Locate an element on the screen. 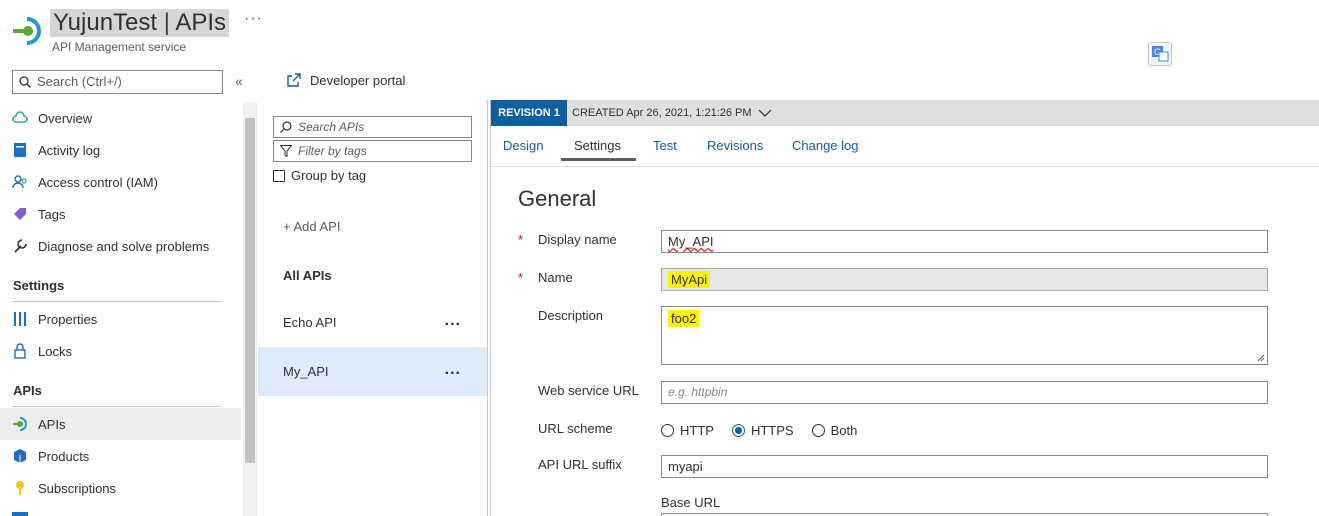 This screenshot has height=516, width=1319. nav-search-input: Search (Ctrl+/) is located at coordinates (117, 82).